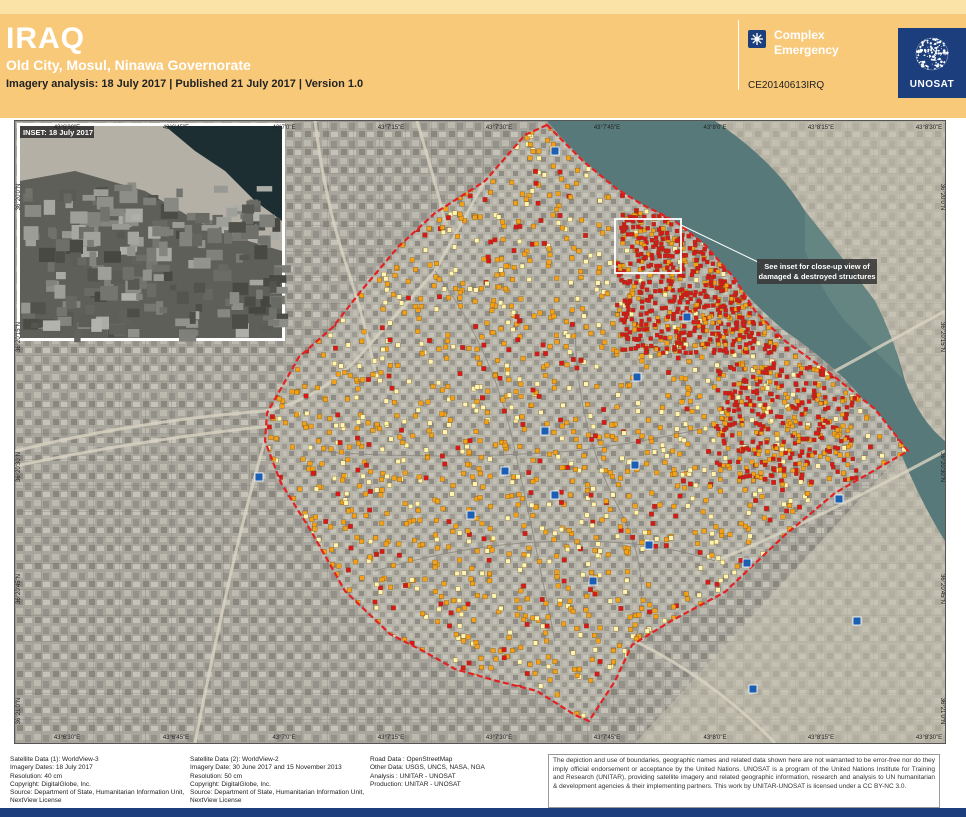 This screenshot has width=966, height=817. Describe the element at coordinates (942, 467) in the screenshot. I see `coordinate-label: 36°20'30"N` at that location.